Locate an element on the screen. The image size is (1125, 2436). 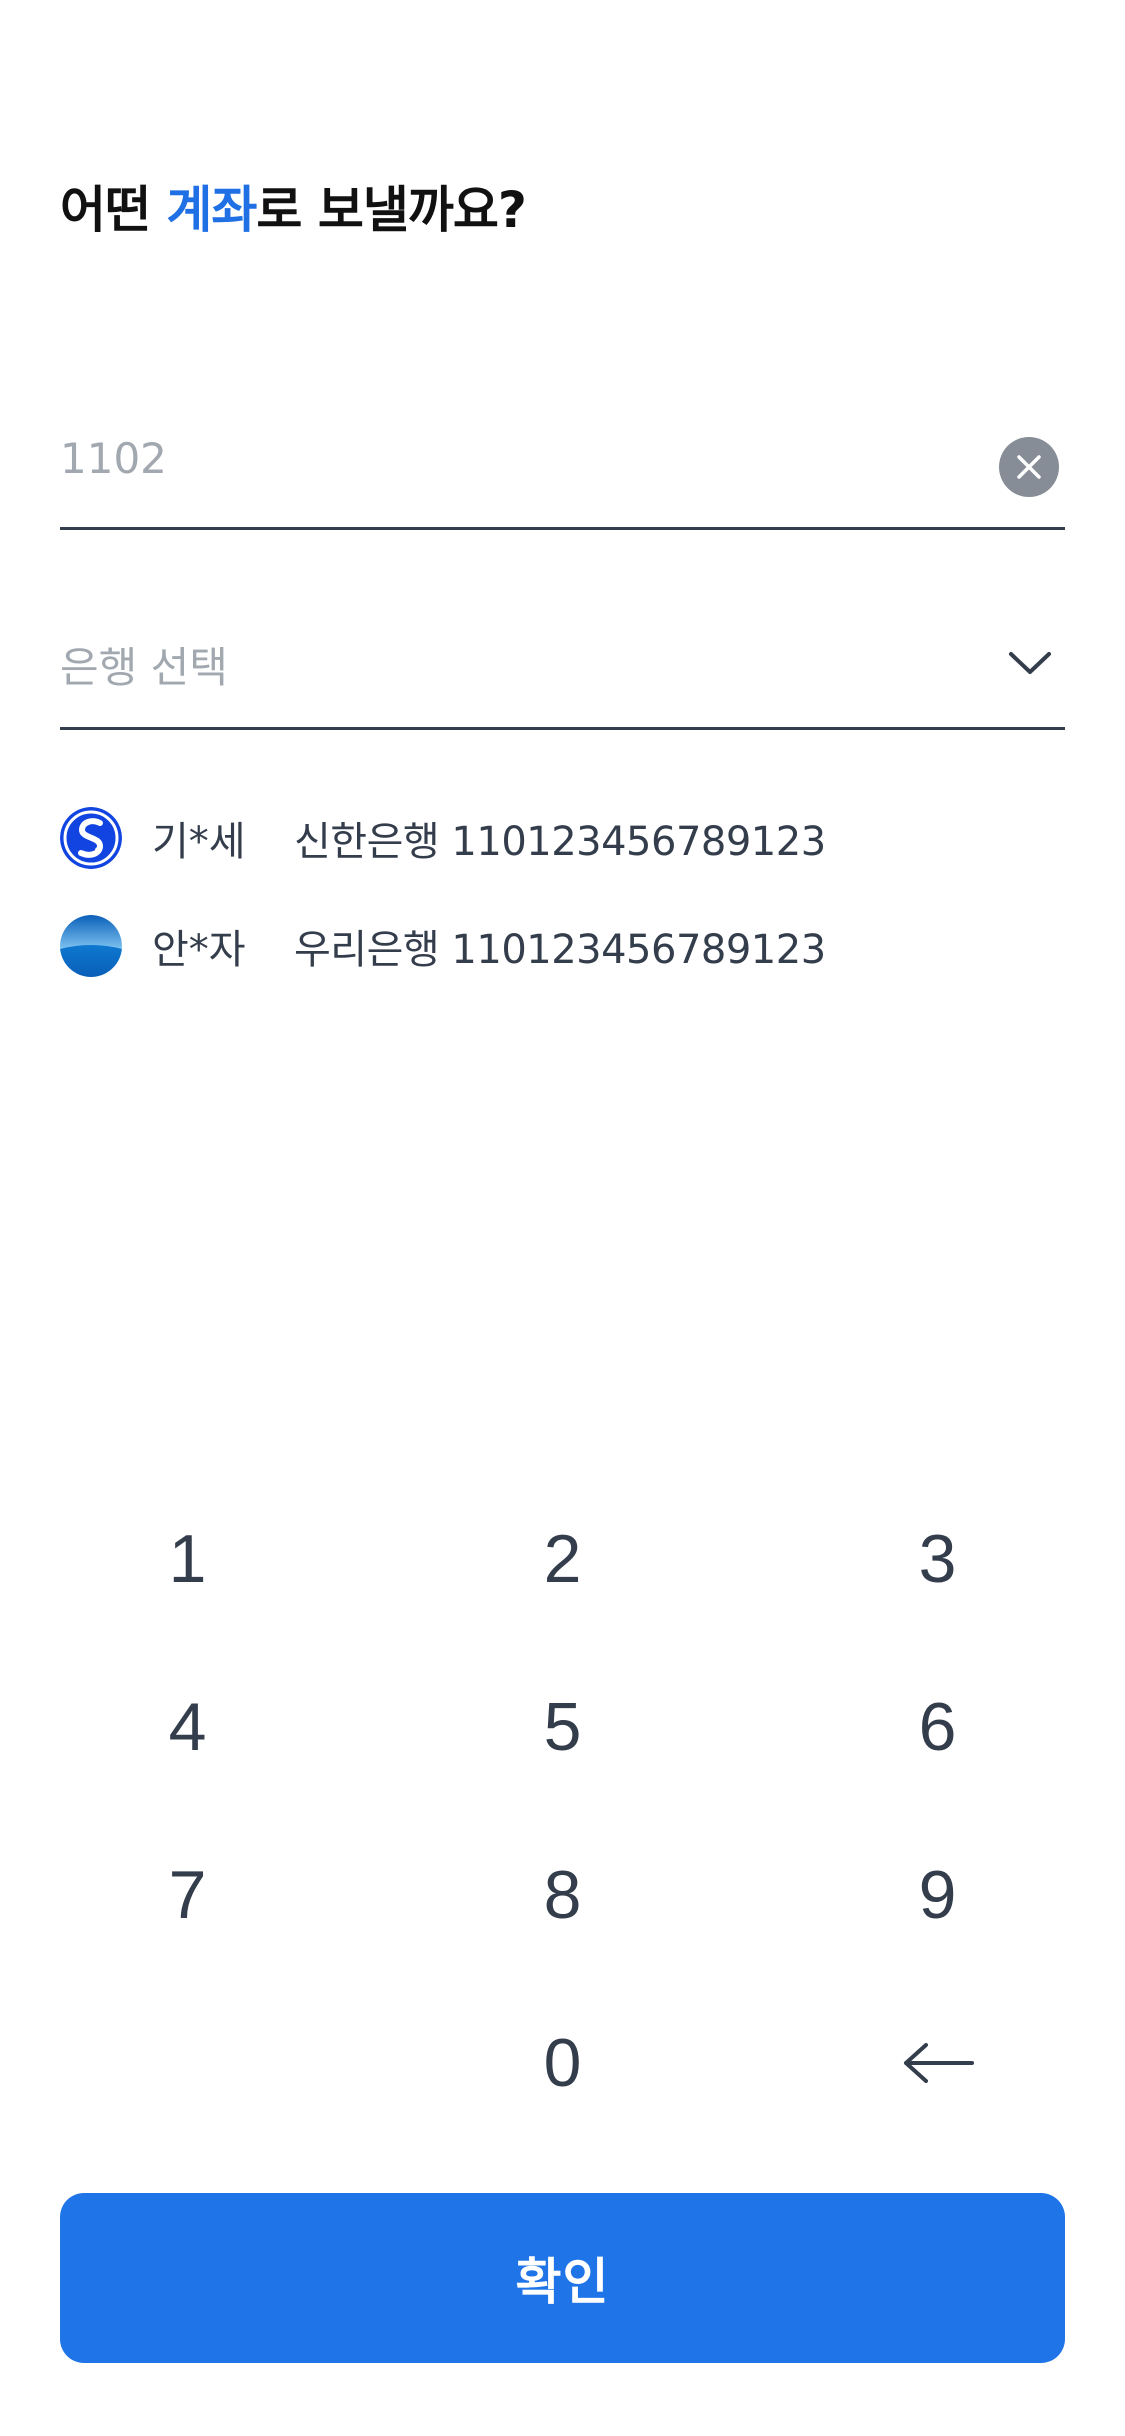
chevron-down-icon is located at coordinates (1030, 663).